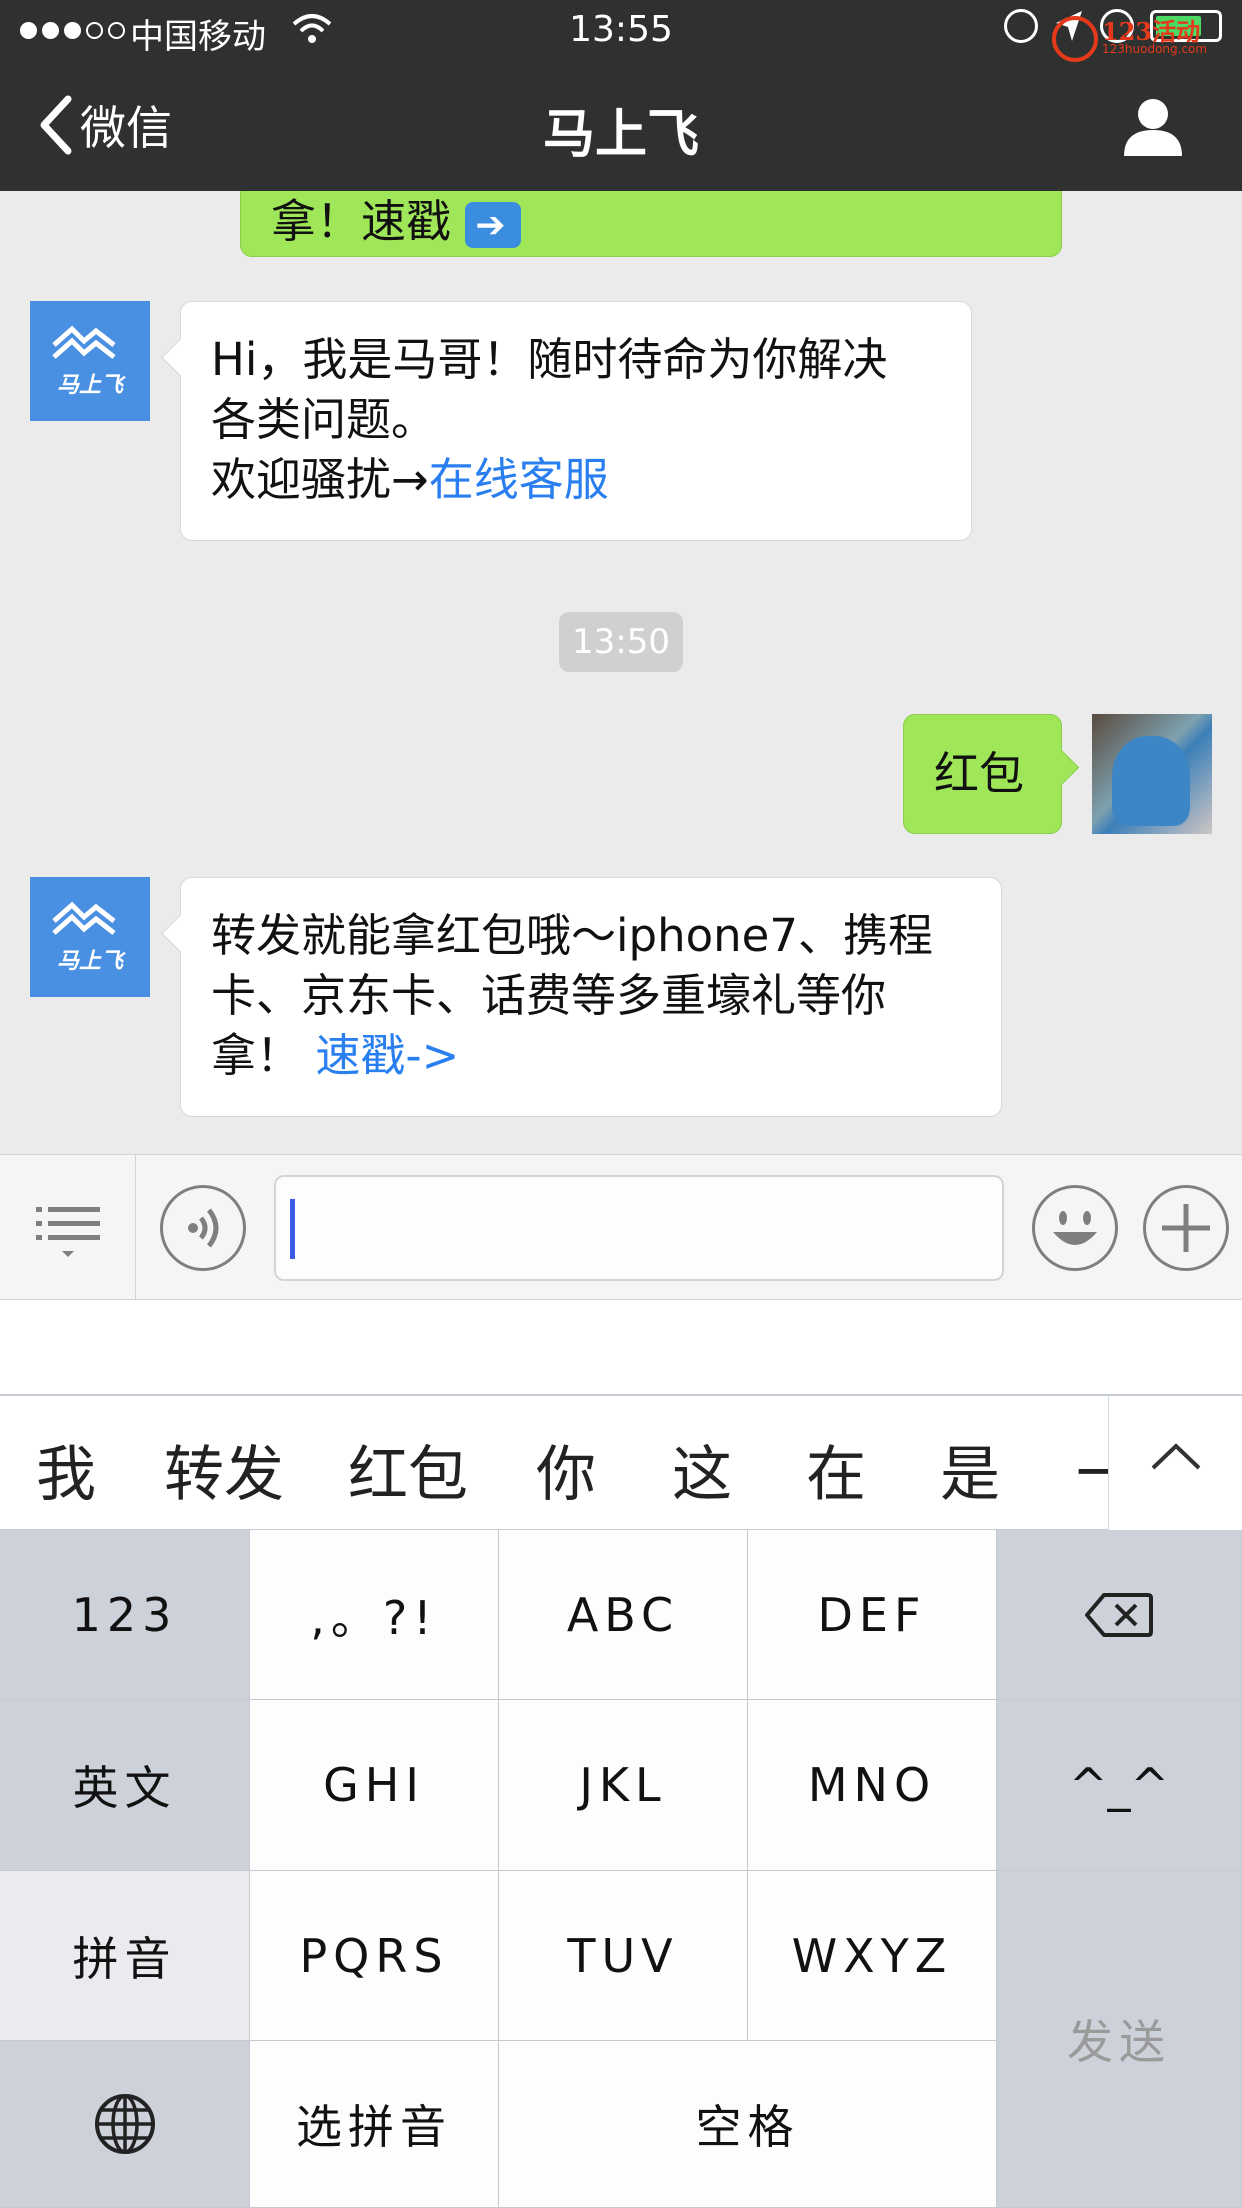 This screenshot has height=2208, width=1242. I want to click on expand-candidates-button, so click(1175, 1463).